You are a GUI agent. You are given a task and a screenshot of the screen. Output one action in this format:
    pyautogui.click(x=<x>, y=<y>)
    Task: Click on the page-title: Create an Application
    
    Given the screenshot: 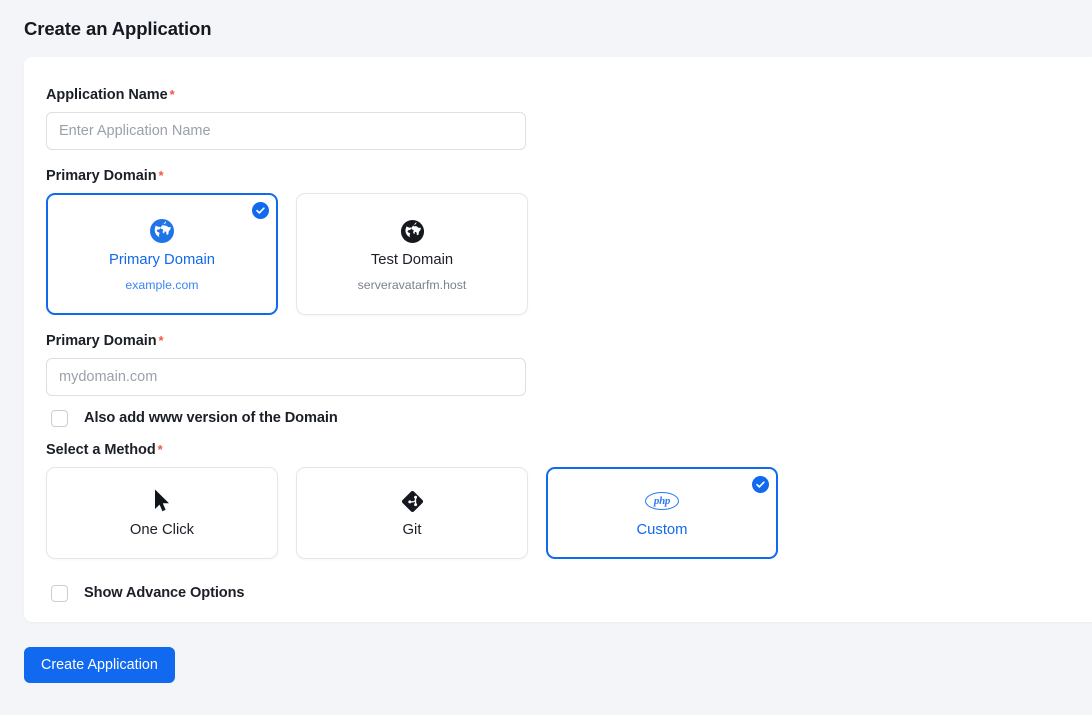 What is the action you would take?
    pyautogui.click(x=118, y=28)
    